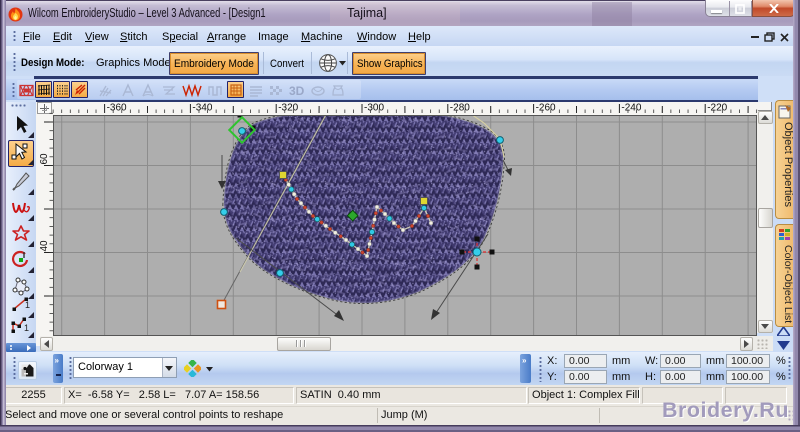 This screenshot has height=432, width=800. Describe the element at coordinates (717, 108) in the screenshot. I see `svg-text: -220` at that location.